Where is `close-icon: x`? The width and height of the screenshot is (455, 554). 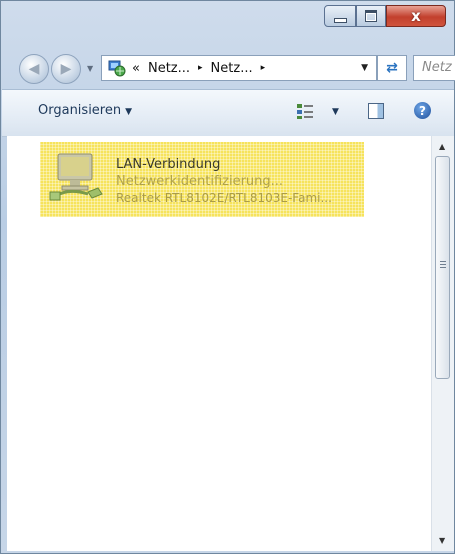
close-icon: x is located at coordinates (416, 15).